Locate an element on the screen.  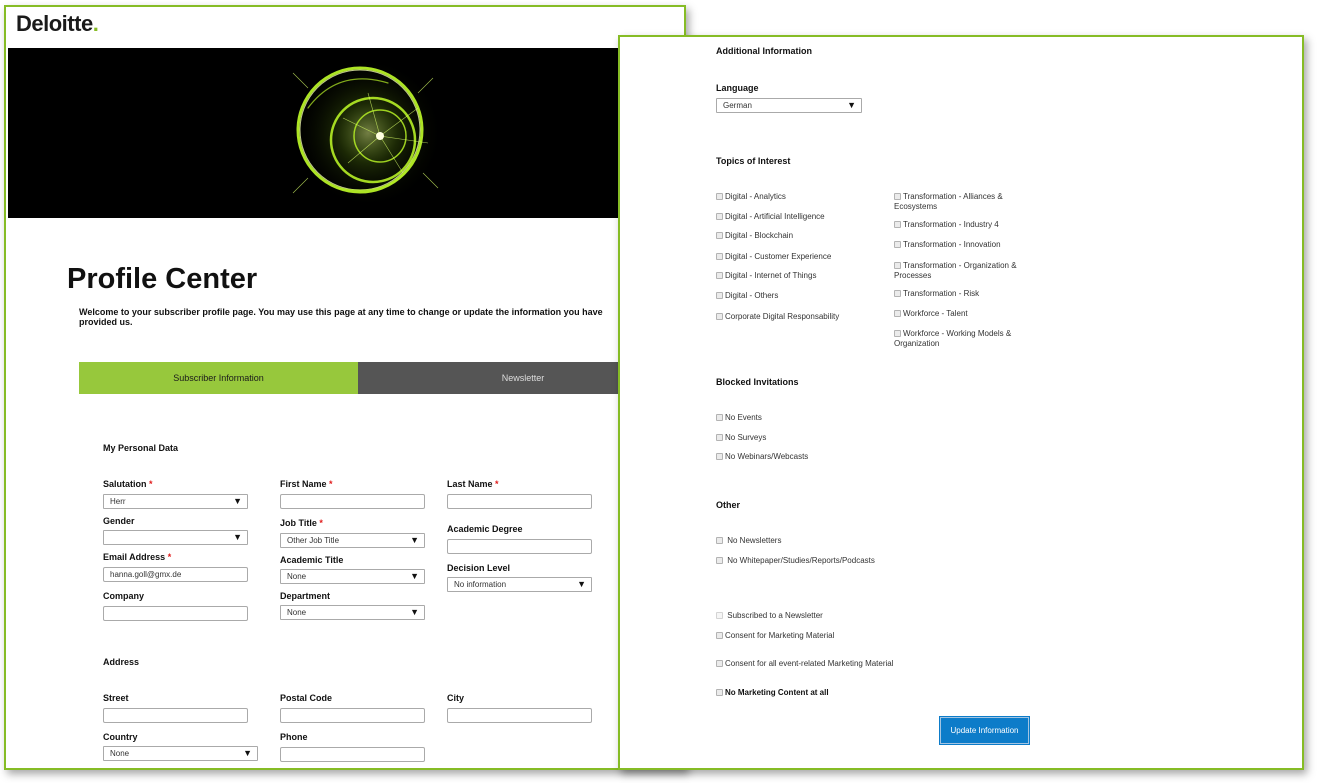
last-name-label-text: Last Name is located at coordinates (470, 484).